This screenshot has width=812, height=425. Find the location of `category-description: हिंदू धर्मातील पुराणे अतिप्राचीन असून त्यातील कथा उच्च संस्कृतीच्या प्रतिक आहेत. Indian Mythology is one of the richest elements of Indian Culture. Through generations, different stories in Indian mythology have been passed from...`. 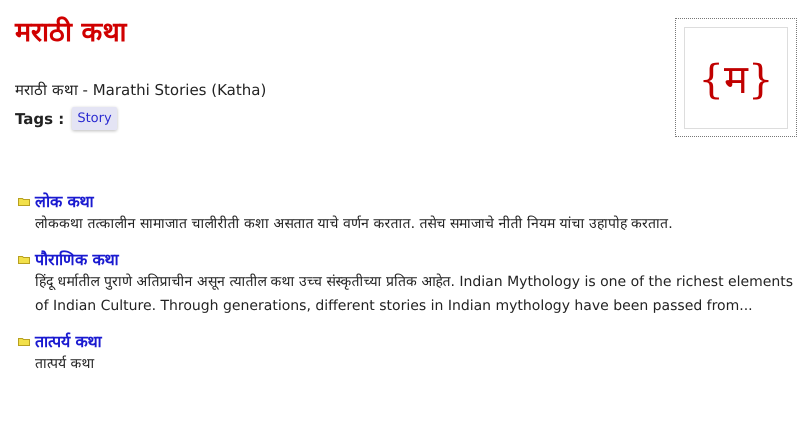

category-description: हिंदू धर्मातील पुराणे अतिप्राचीन असून त्यातील कथा उच्च संस्कृतीच्या प्रतिक आहेत. Indian Mythology is one of the richest elements of Indian Culture. Through generations, different stories in Indian mythology have been passed from... is located at coordinates (414, 294).